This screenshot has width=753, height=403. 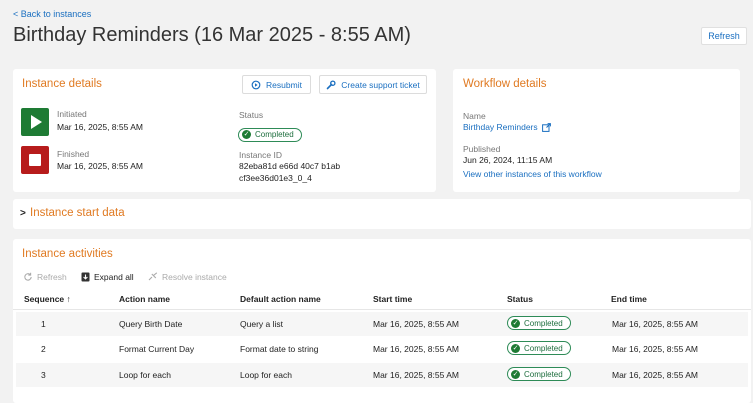 I want to click on workflow-name-value: Birthday Reminders, so click(x=500, y=127).